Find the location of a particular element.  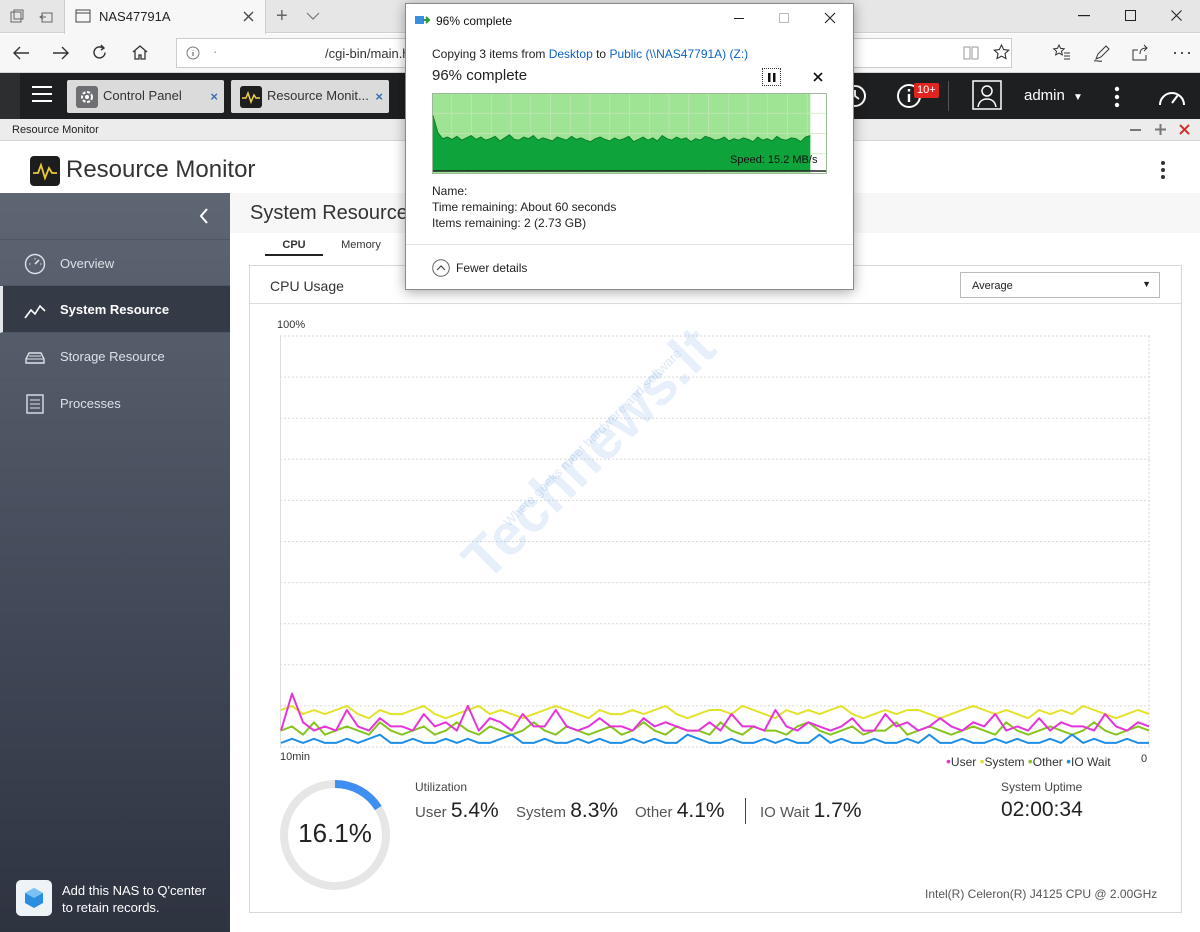

app-window-title: Resource Monitor is located at coordinates (55, 130).